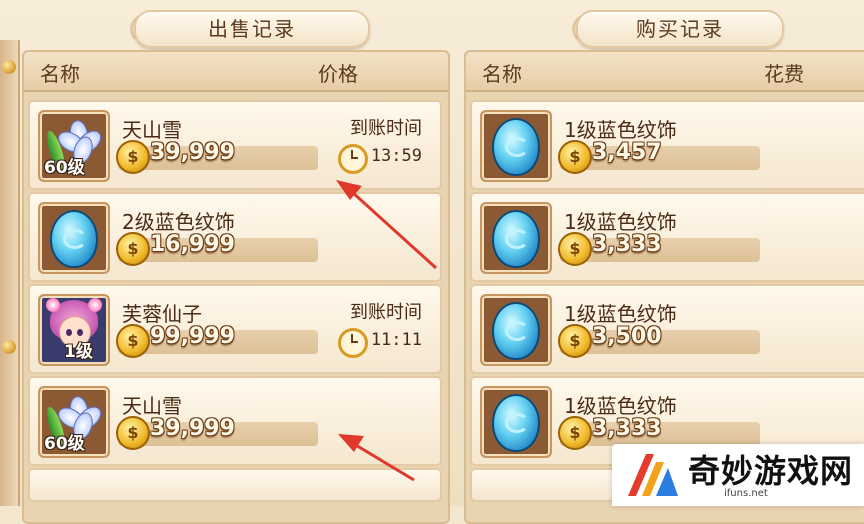 The height and width of the screenshot is (524, 864). What do you see at coordinates (192, 244) in the screenshot?
I see `item-price: 16,999` at bounding box center [192, 244].